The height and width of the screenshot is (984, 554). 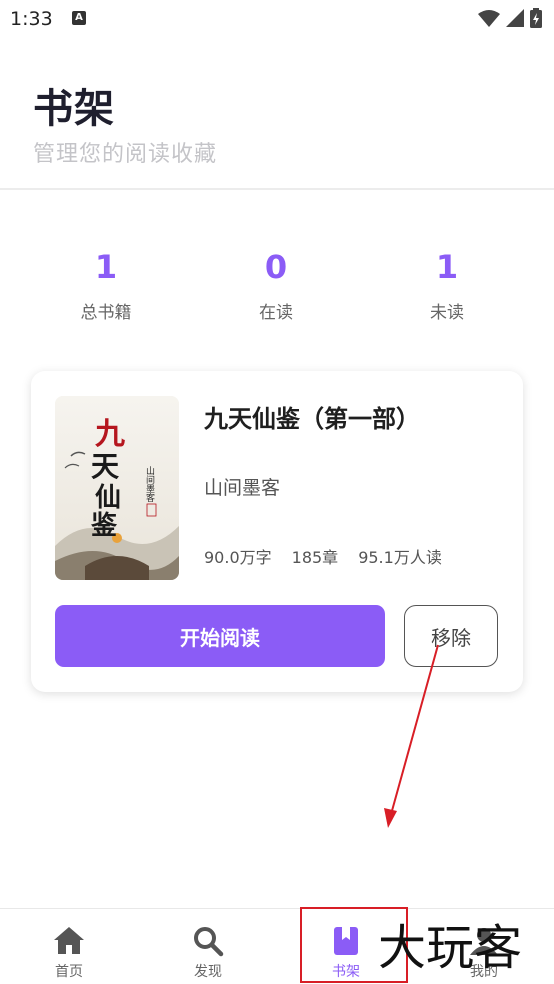 I want to click on stat-label: 未读, so click(x=447, y=313).